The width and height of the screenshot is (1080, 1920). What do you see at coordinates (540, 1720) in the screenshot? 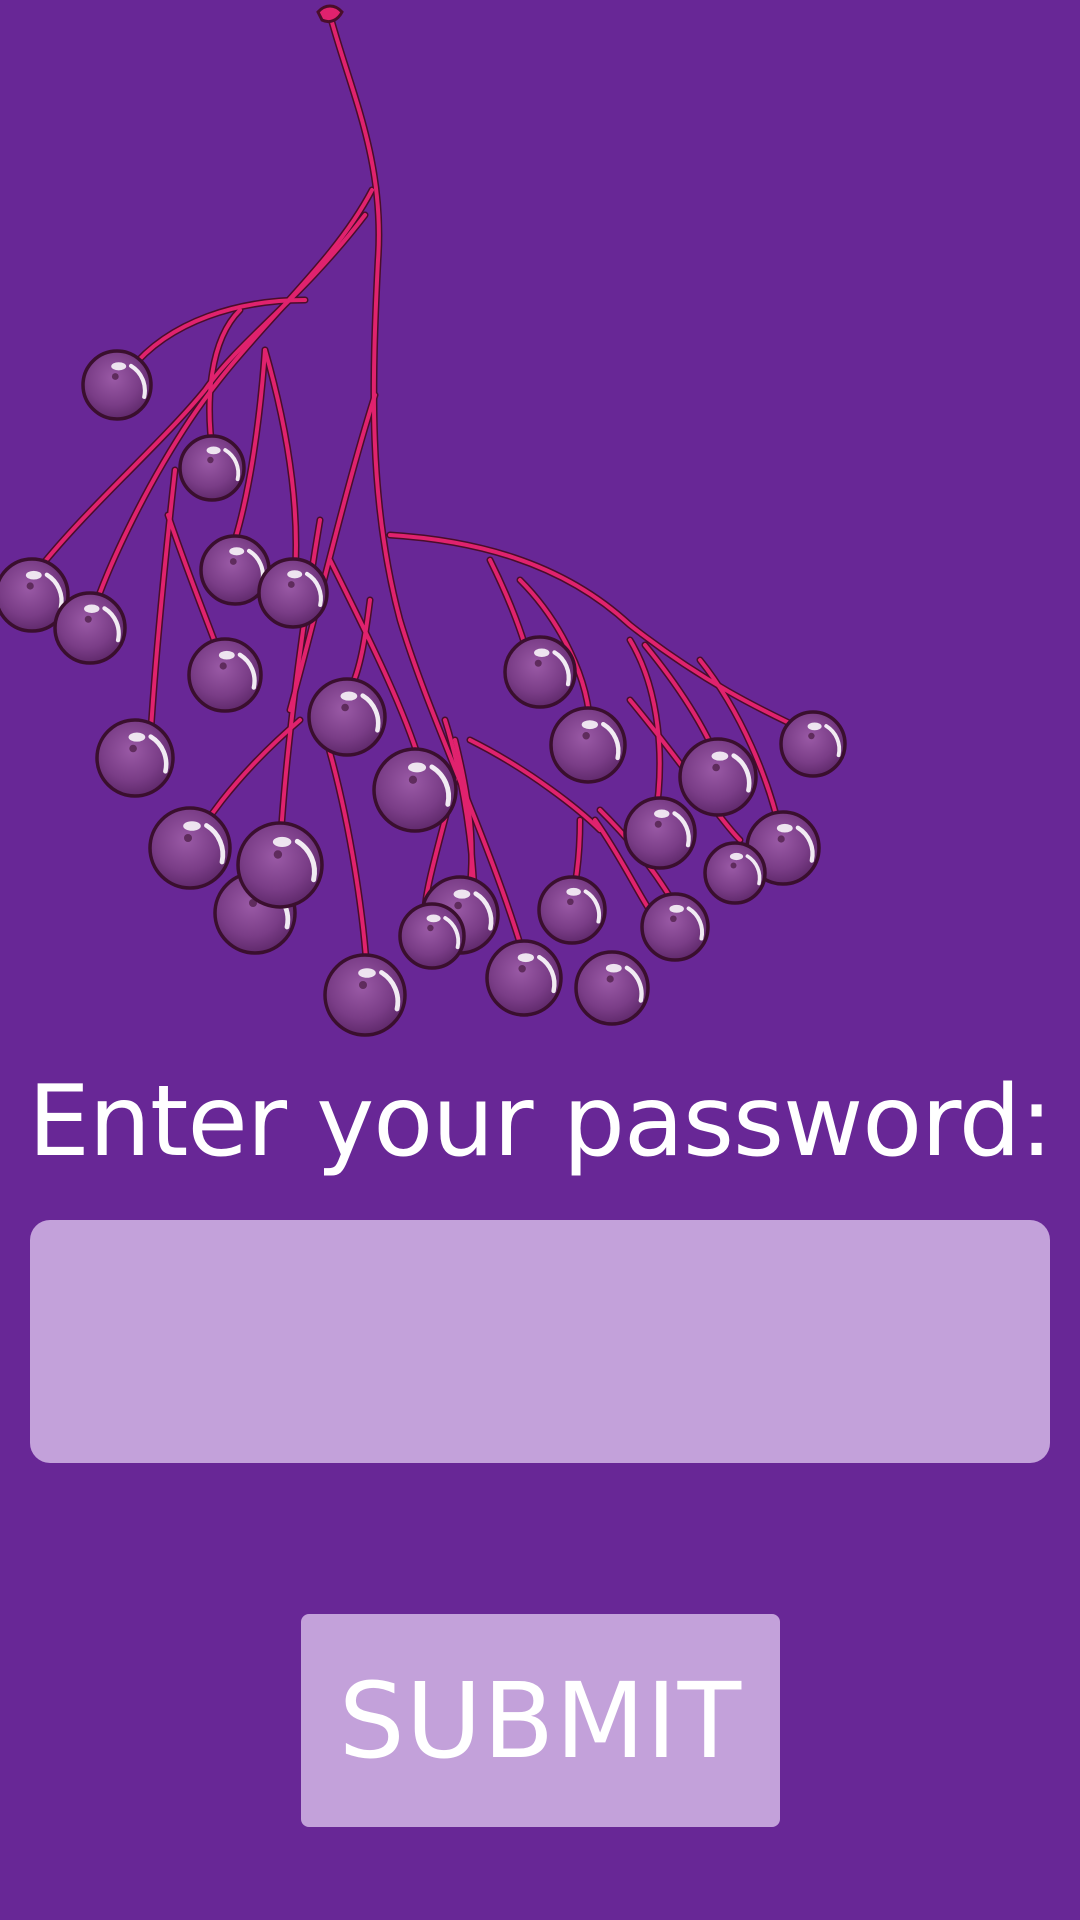
I see `submit-button: SUBMIT` at bounding box center [540, 1720].